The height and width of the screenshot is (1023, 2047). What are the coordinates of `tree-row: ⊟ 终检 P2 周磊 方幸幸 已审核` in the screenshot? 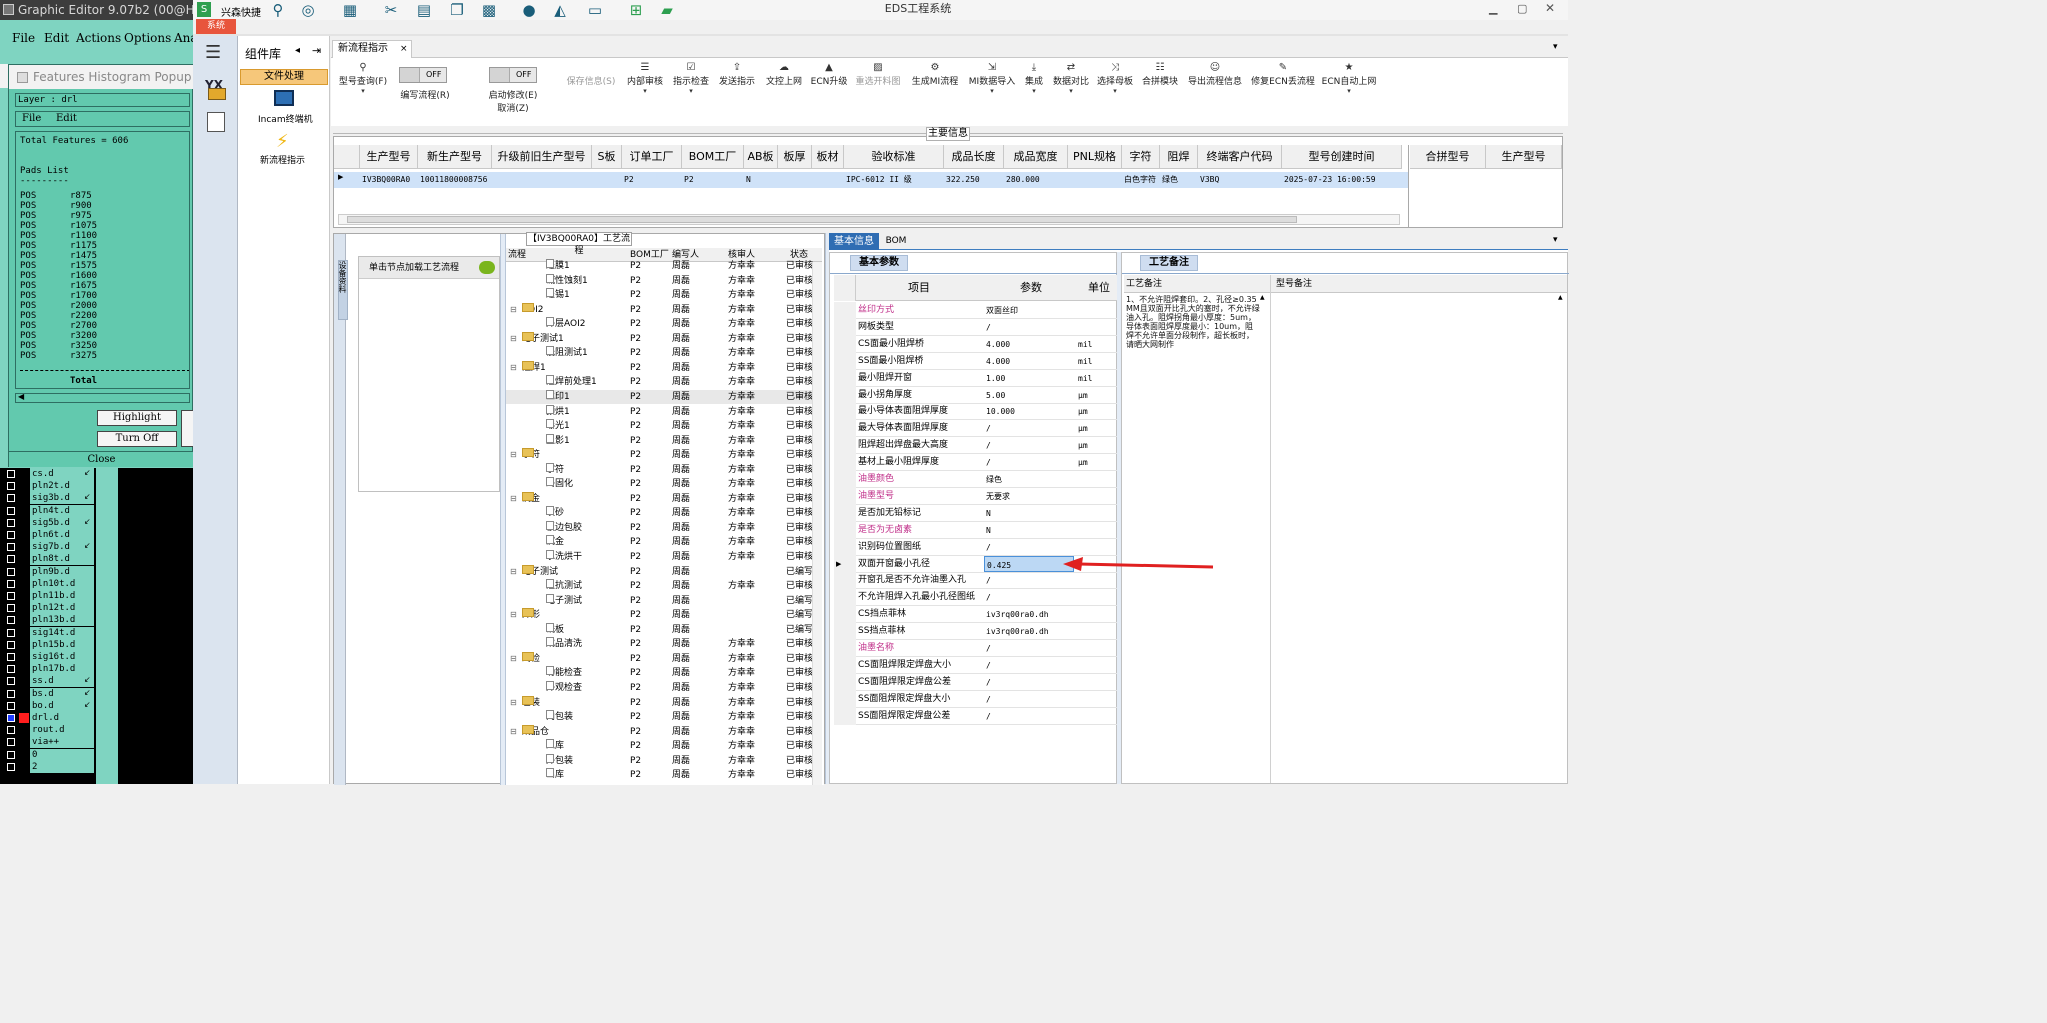 It's located at (664, 659).